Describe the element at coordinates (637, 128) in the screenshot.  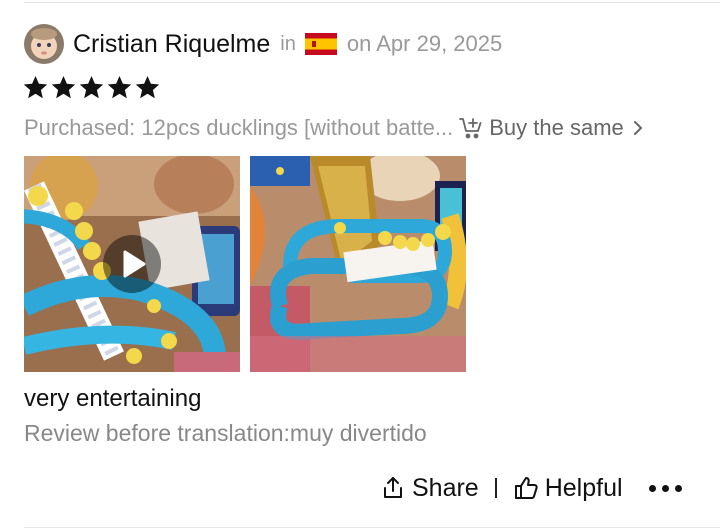
I see `chevron-right-icon` at that location.